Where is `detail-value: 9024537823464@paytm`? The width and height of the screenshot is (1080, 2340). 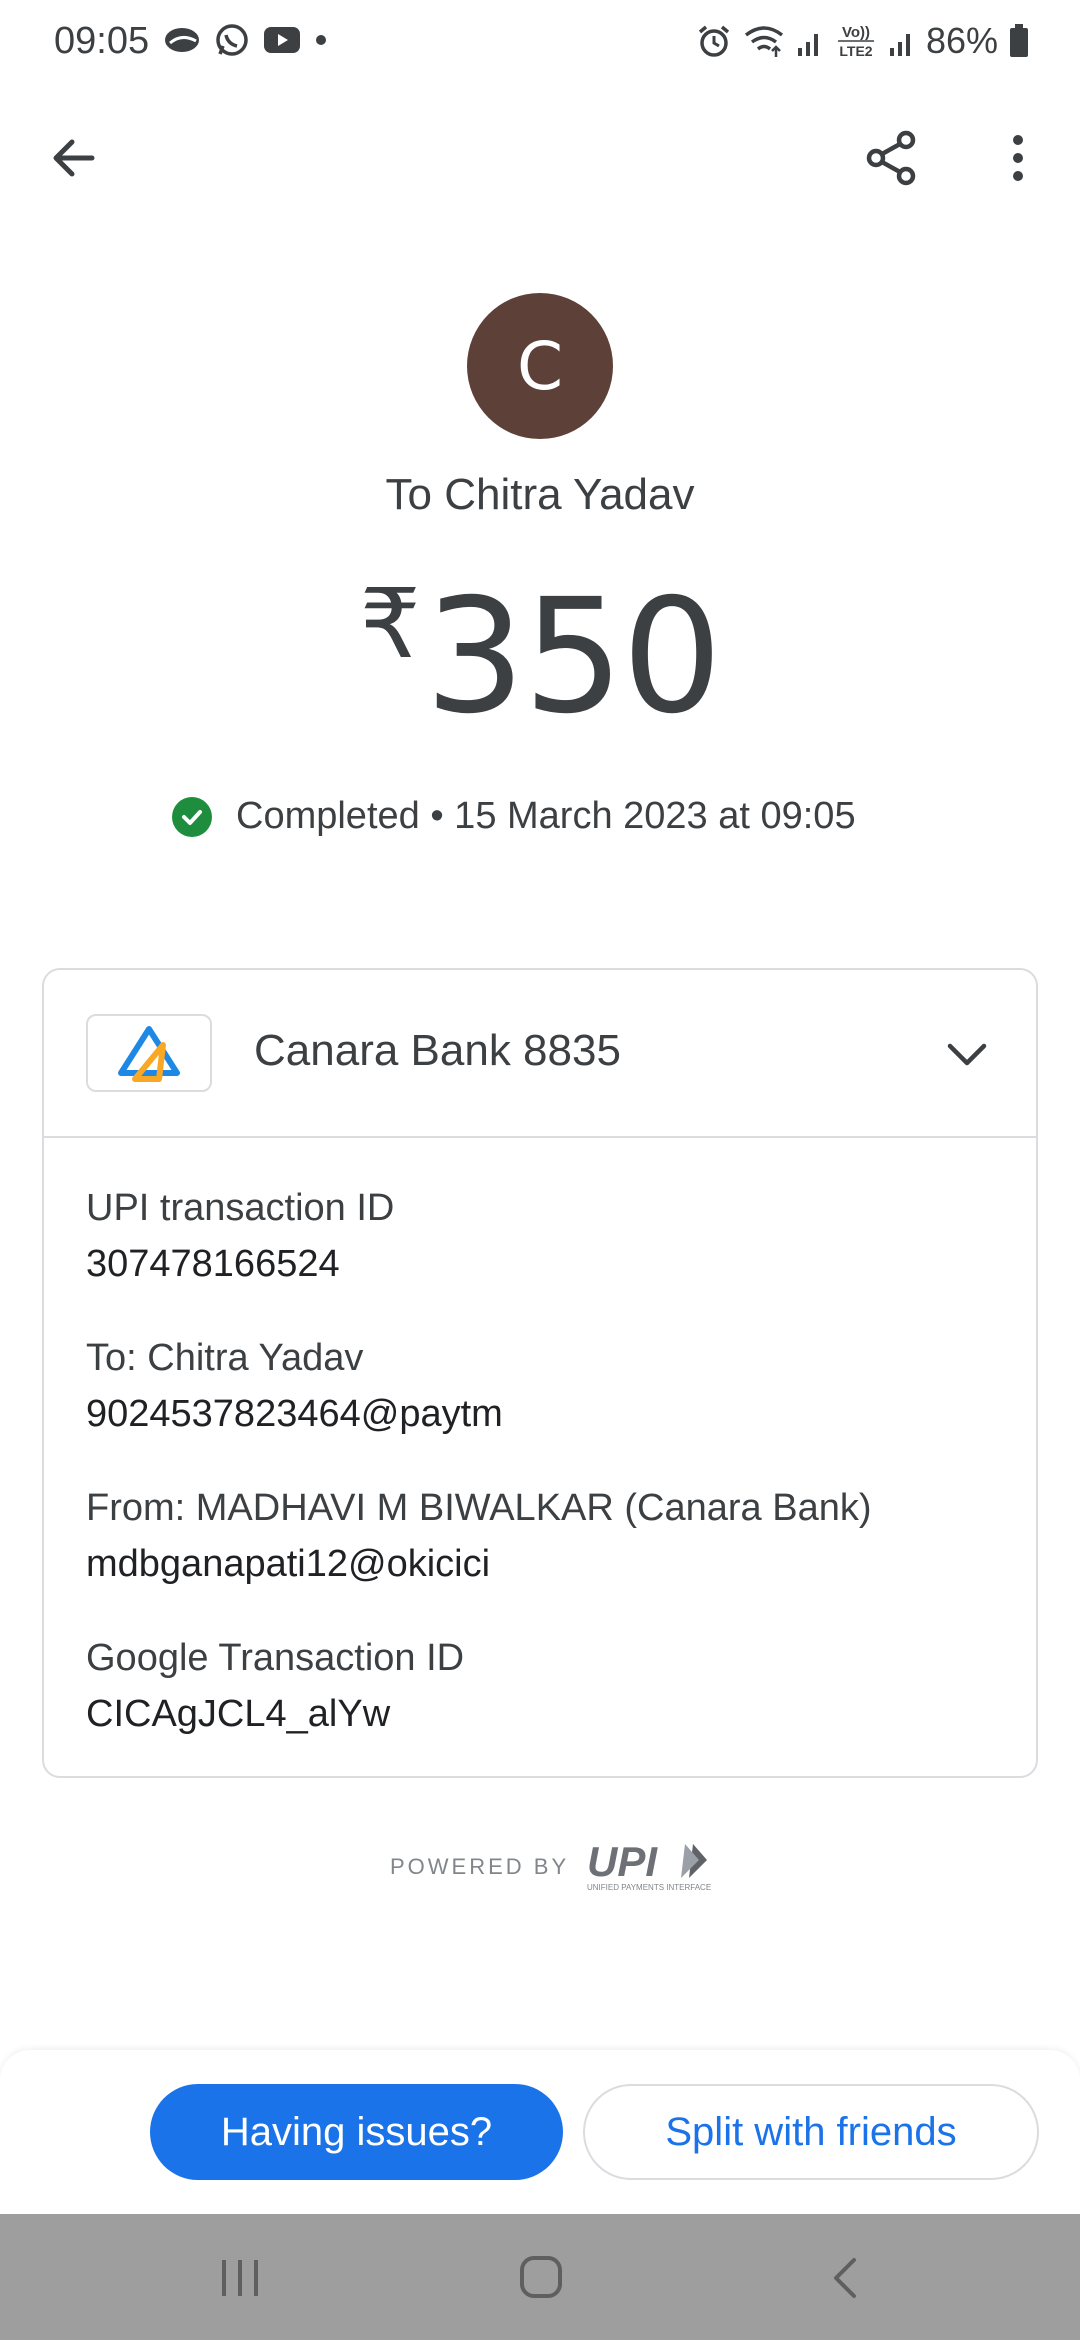
detail-value: 9024537823464@paytm is located at coordinates (294, 1414).